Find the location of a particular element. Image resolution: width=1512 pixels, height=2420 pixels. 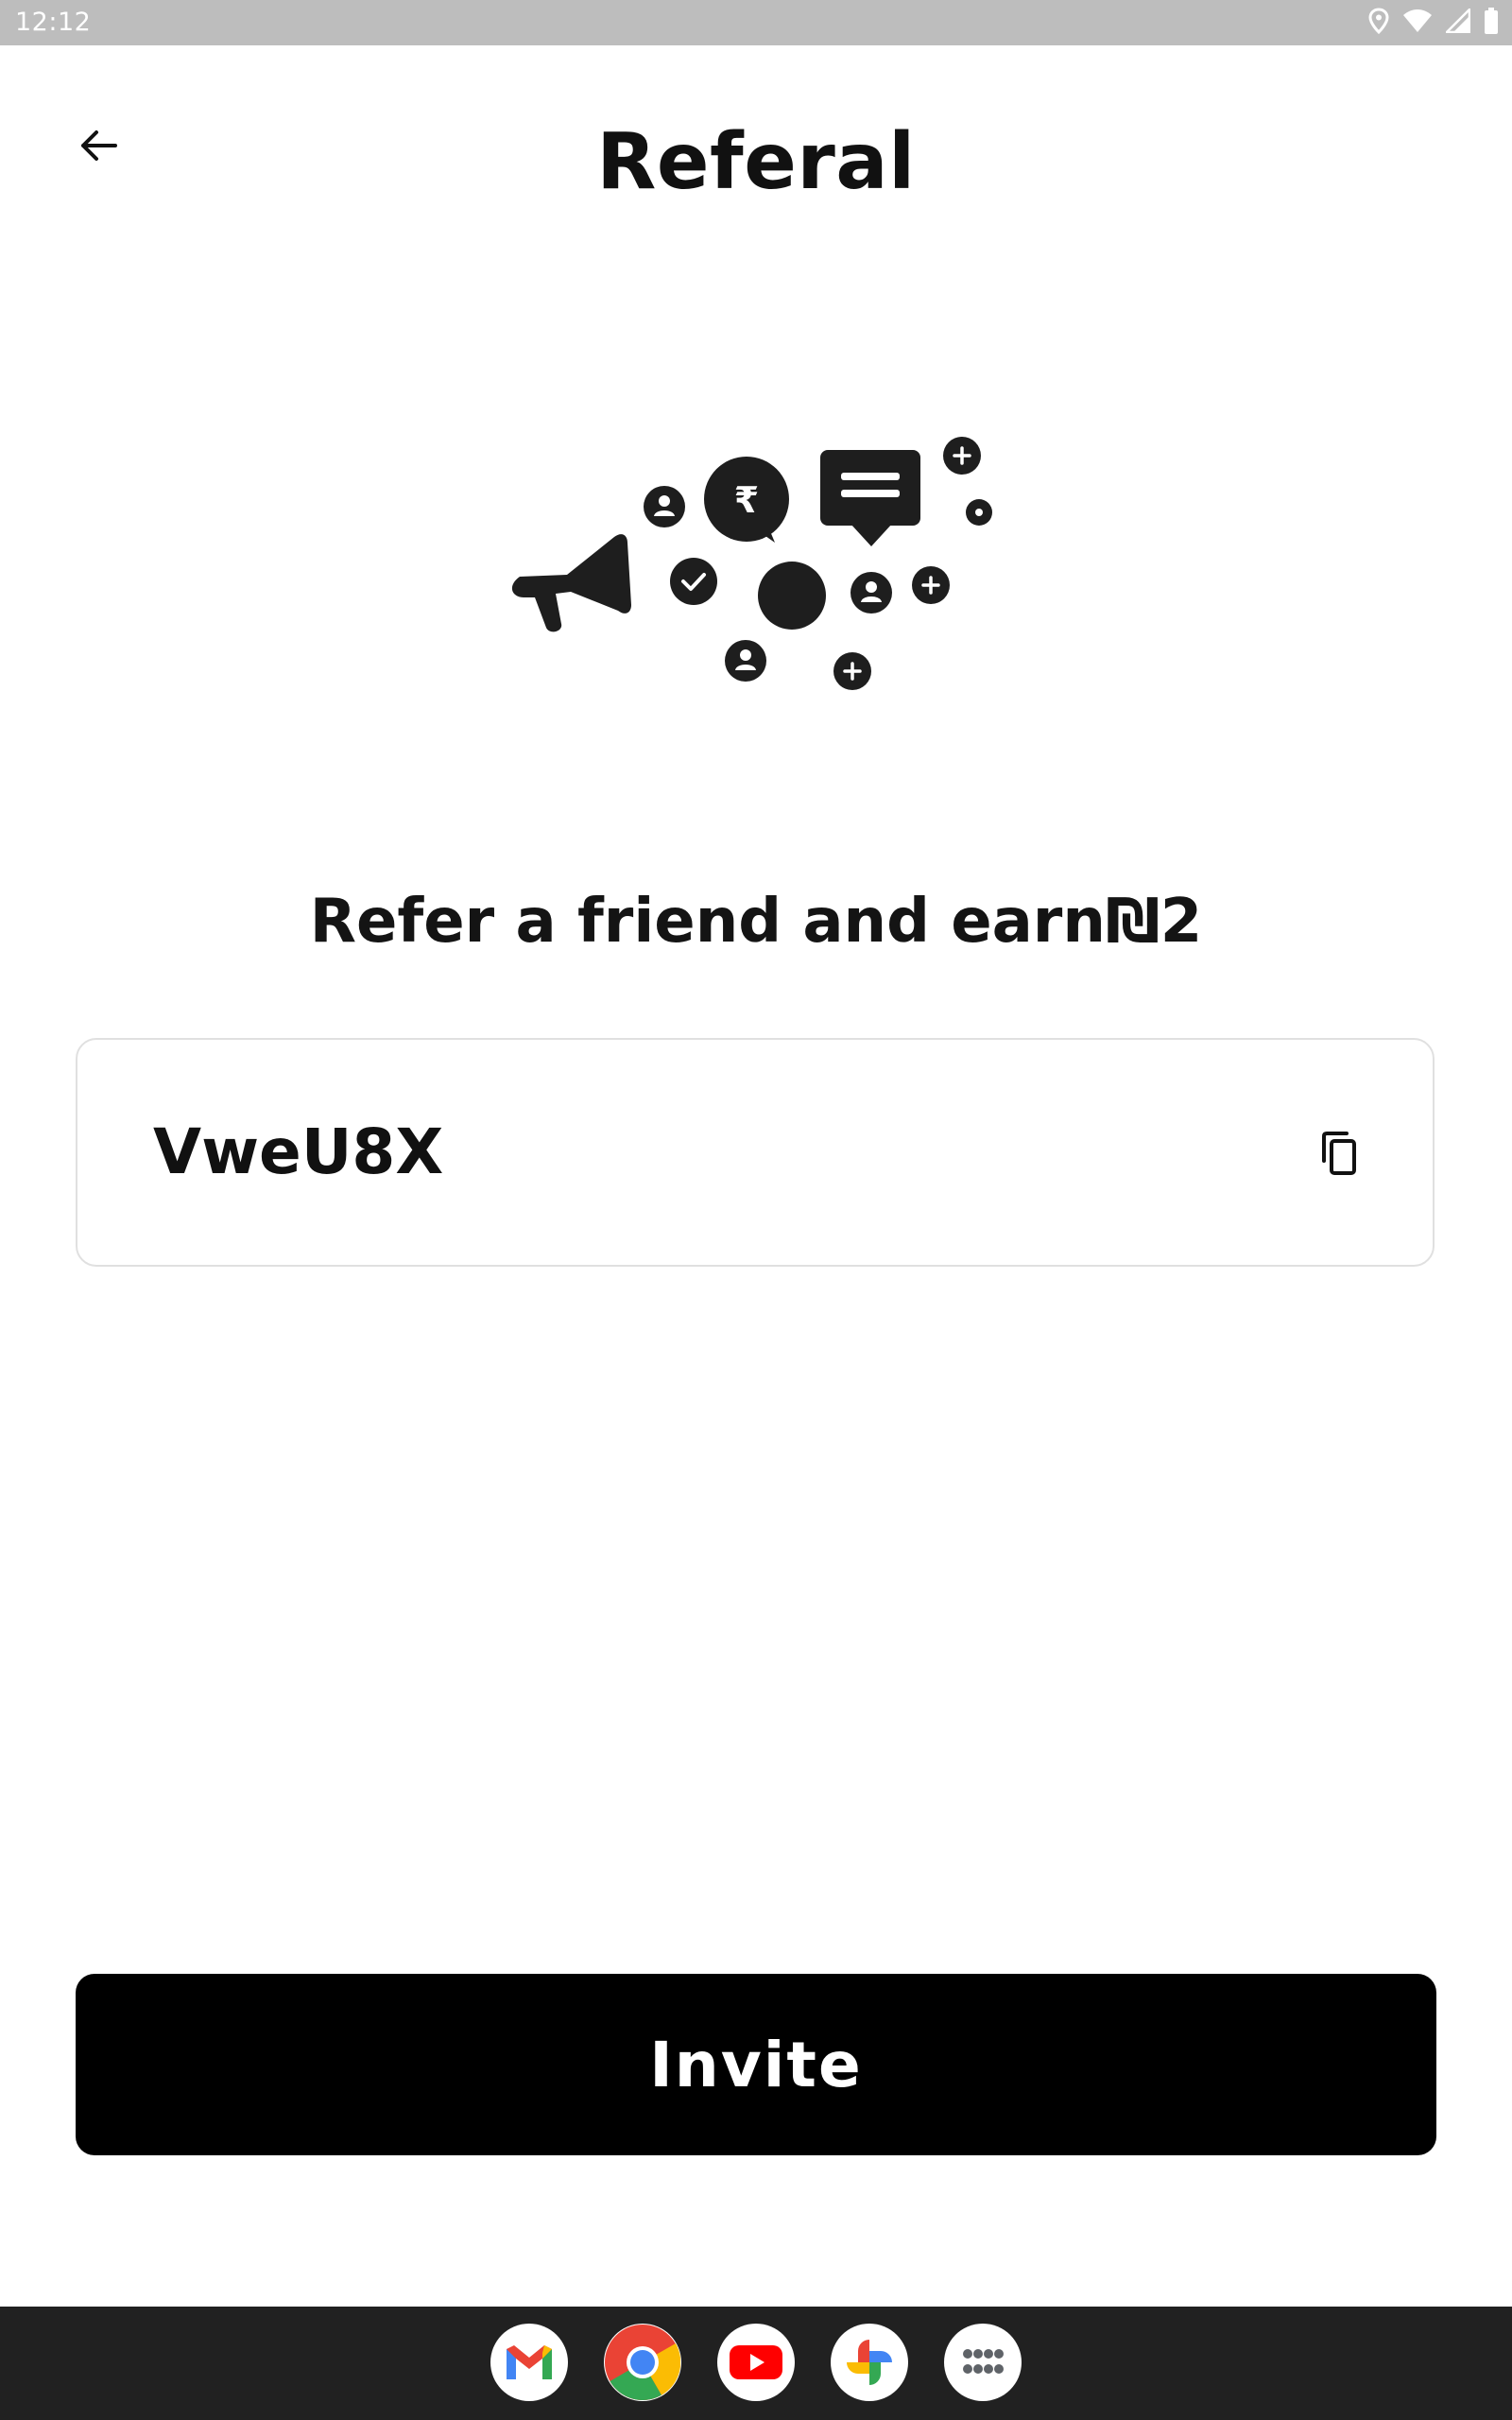

page-title: Referal is located at coordinates (756, 162).